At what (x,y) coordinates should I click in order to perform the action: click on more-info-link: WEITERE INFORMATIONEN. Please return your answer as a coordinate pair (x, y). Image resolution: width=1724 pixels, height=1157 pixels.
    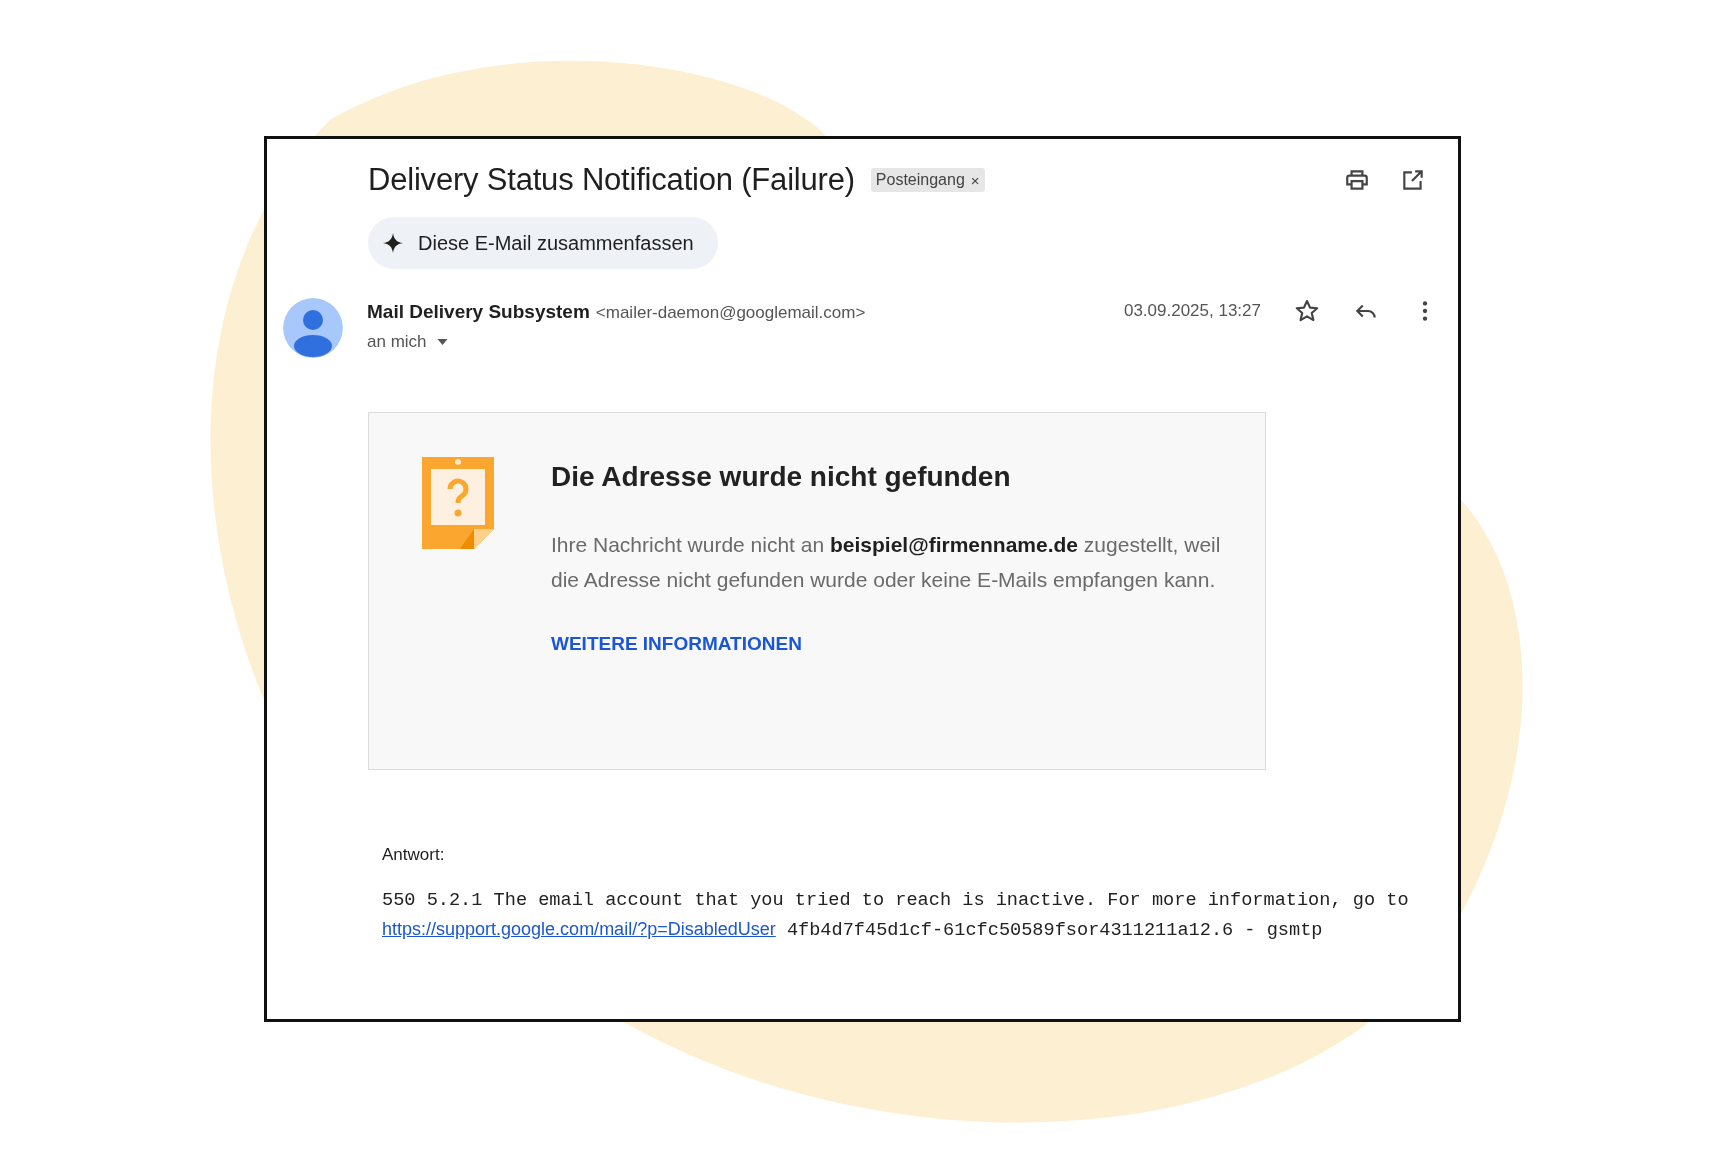
    Looking at the image, I should click on (676, 644).